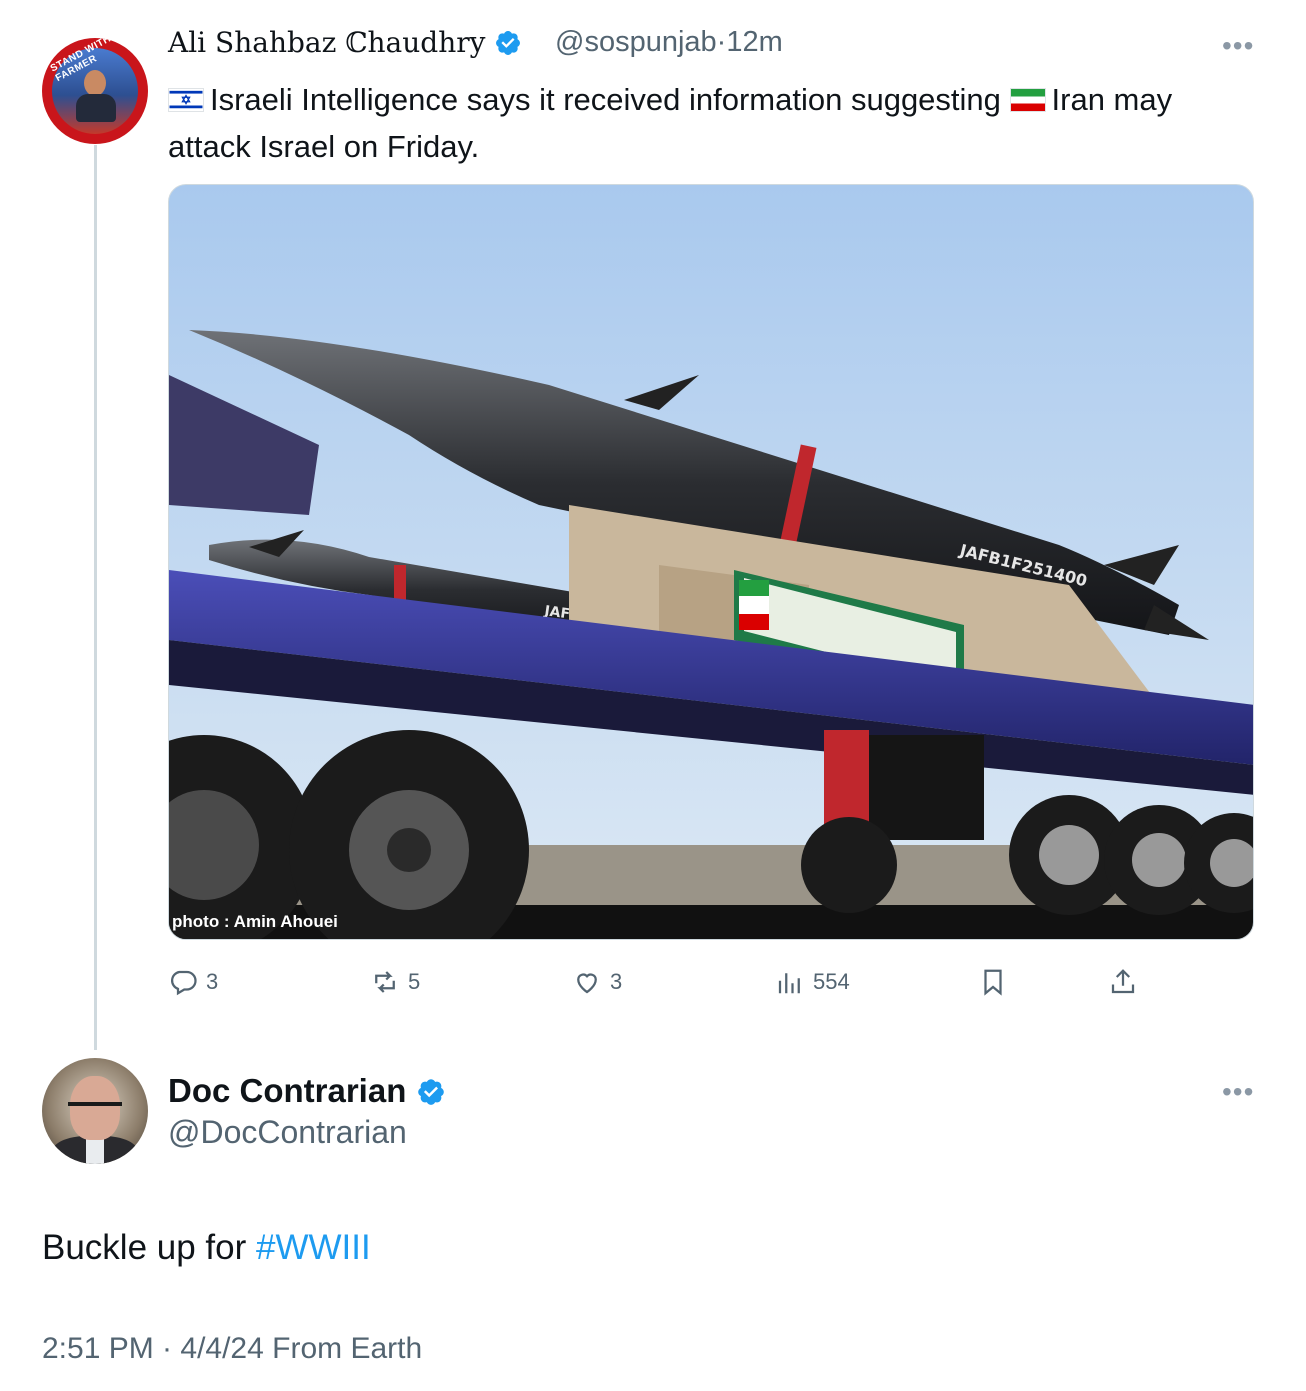 Image resolution: width=1306 pixels, height=1391 pixels. Describe the element at coordinates (186, 100) in the screenshot. I see `israel-flag-icon` at that location.